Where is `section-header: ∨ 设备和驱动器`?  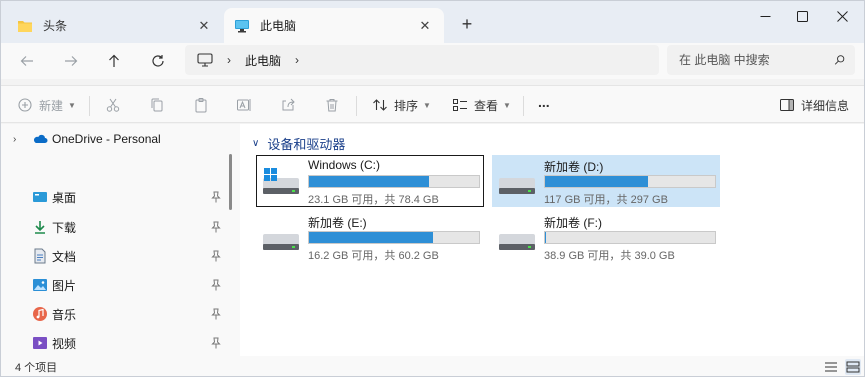 section-header: ∨ 设备和驱动器 is located at coordinates (298, 143).